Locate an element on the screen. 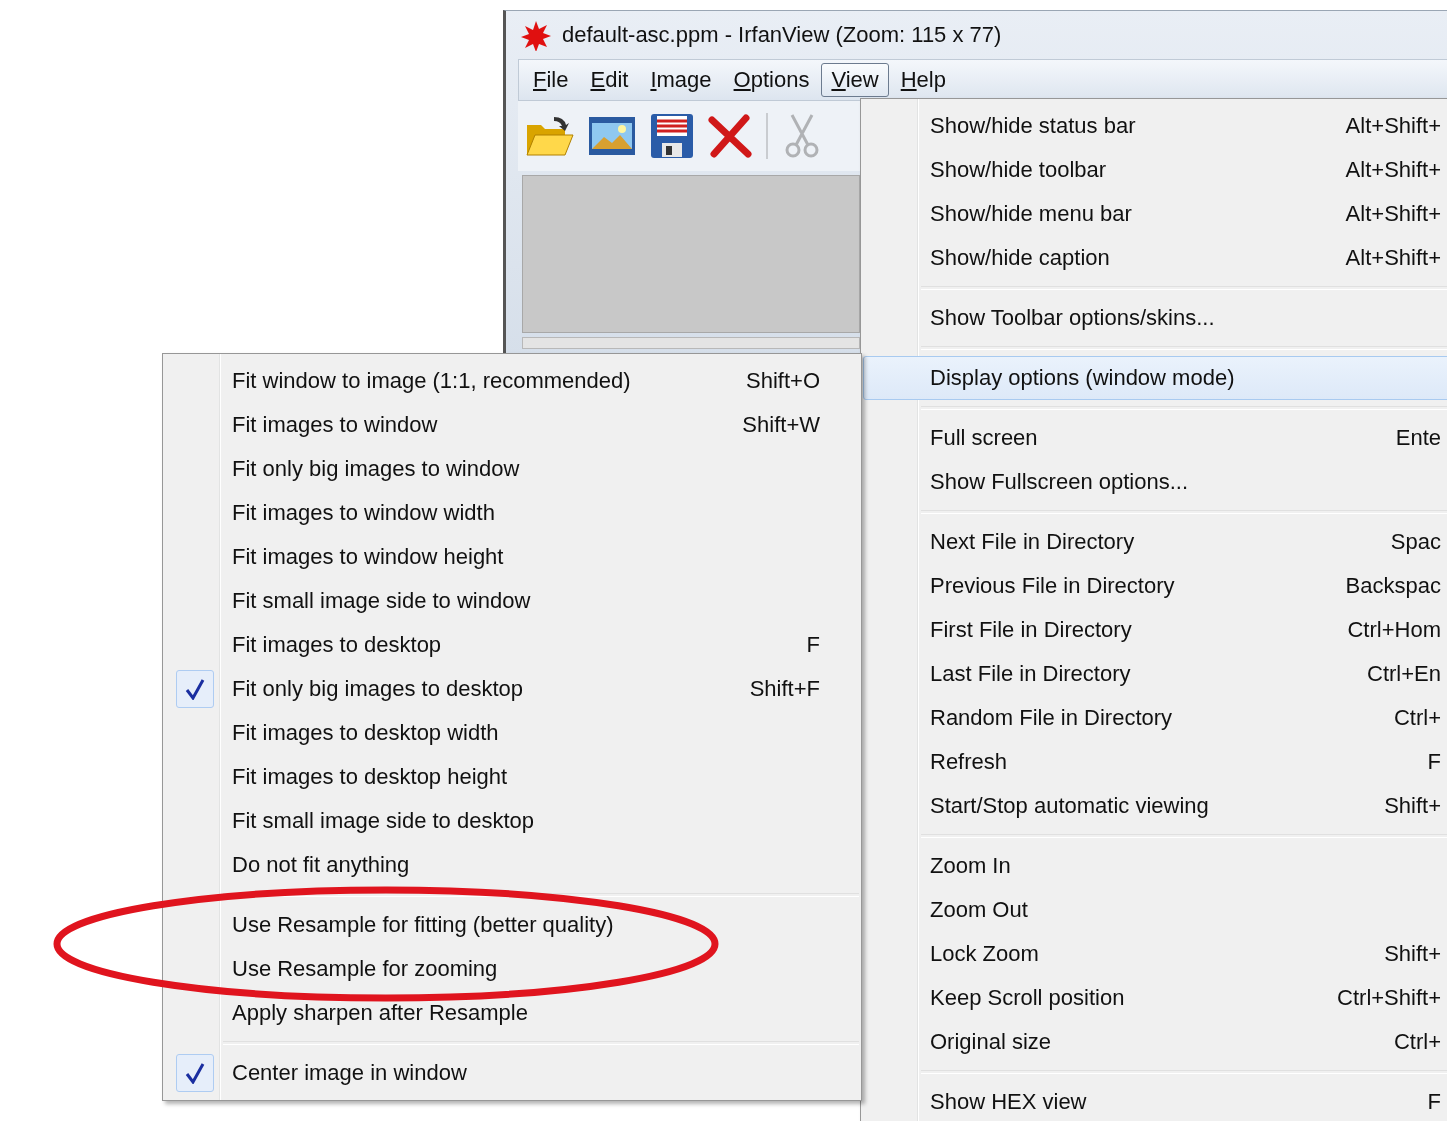  menu-option: Show HEX view F is located at coordinates (1155, 1100).